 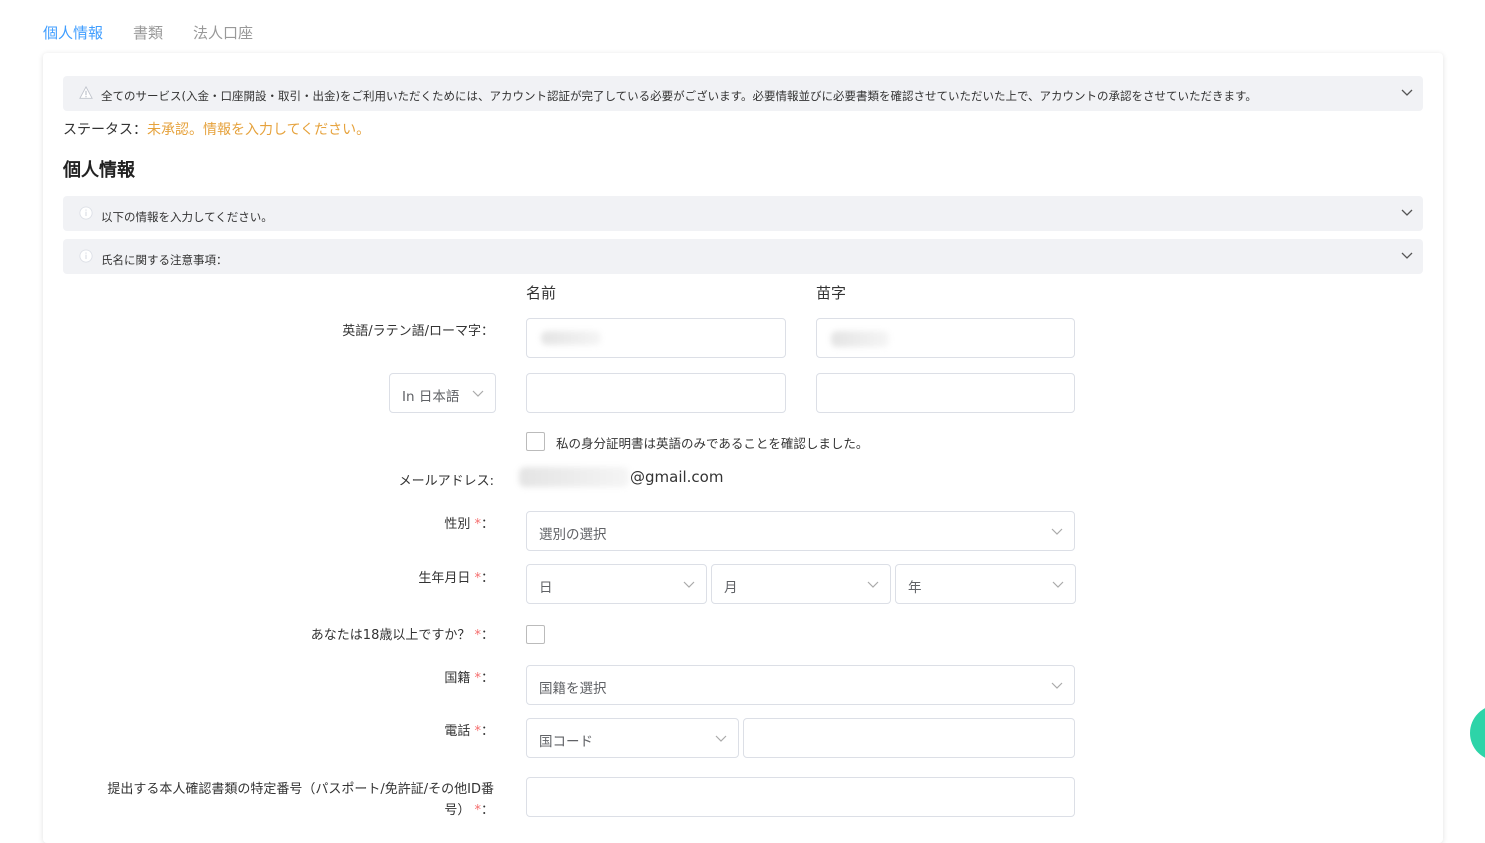 What do you see at coordinates (418, 331) in the screenshot?
I see `latin-name-label: 英語/ラテン語/ローマ字：` at bounding box center [418, 331].